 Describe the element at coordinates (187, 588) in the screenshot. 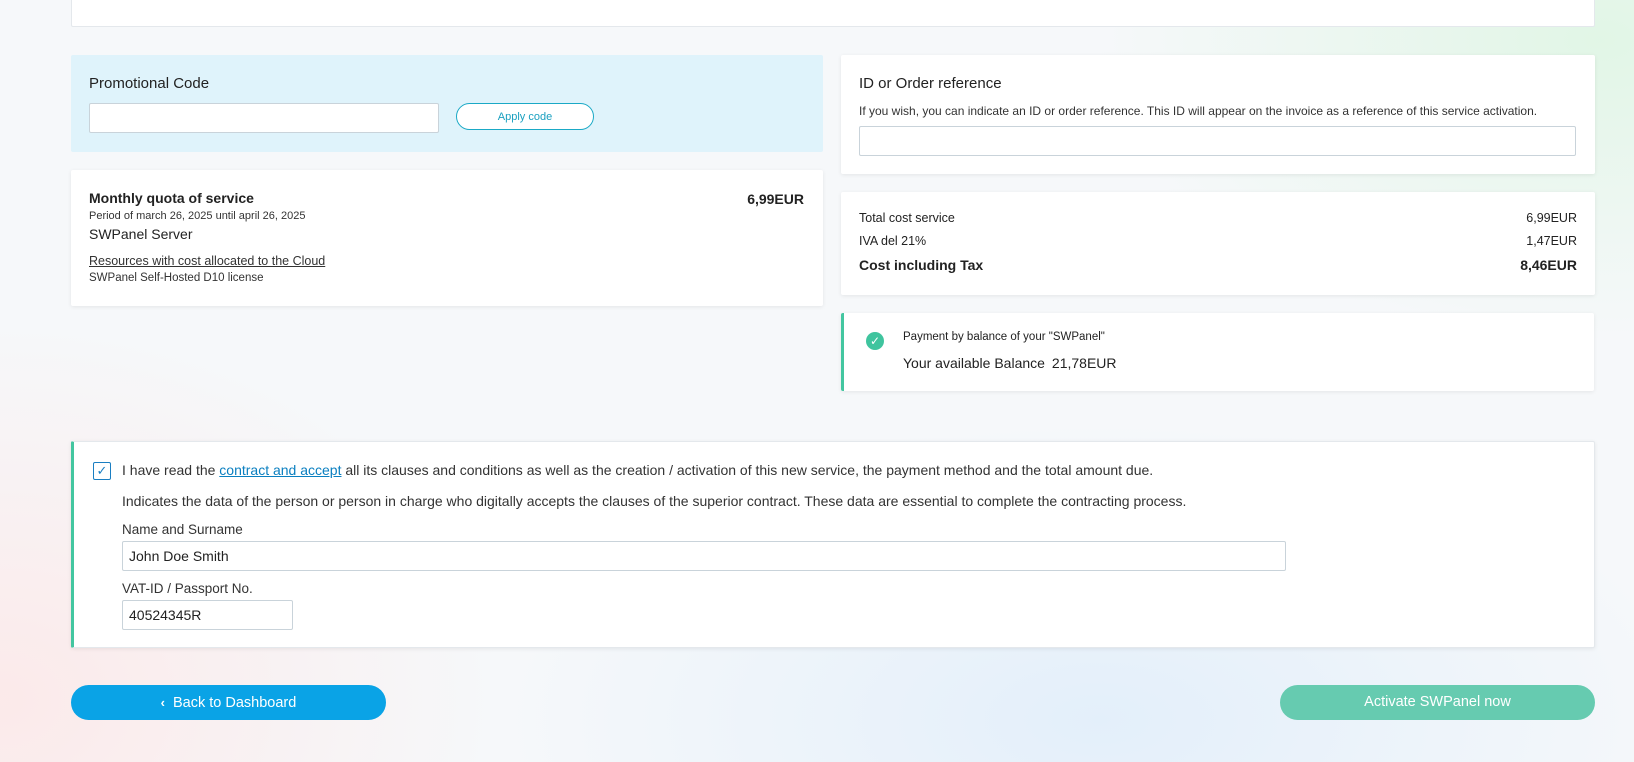

I see `vat-id-label: VAT-ID / Passport No.` at that location.